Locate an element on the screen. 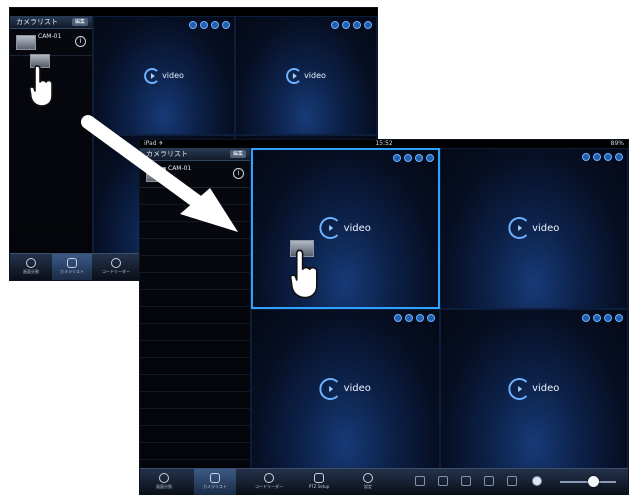 This screenshot has width=629, height=495. split-screen-icon is located at coordinates (31, 263).